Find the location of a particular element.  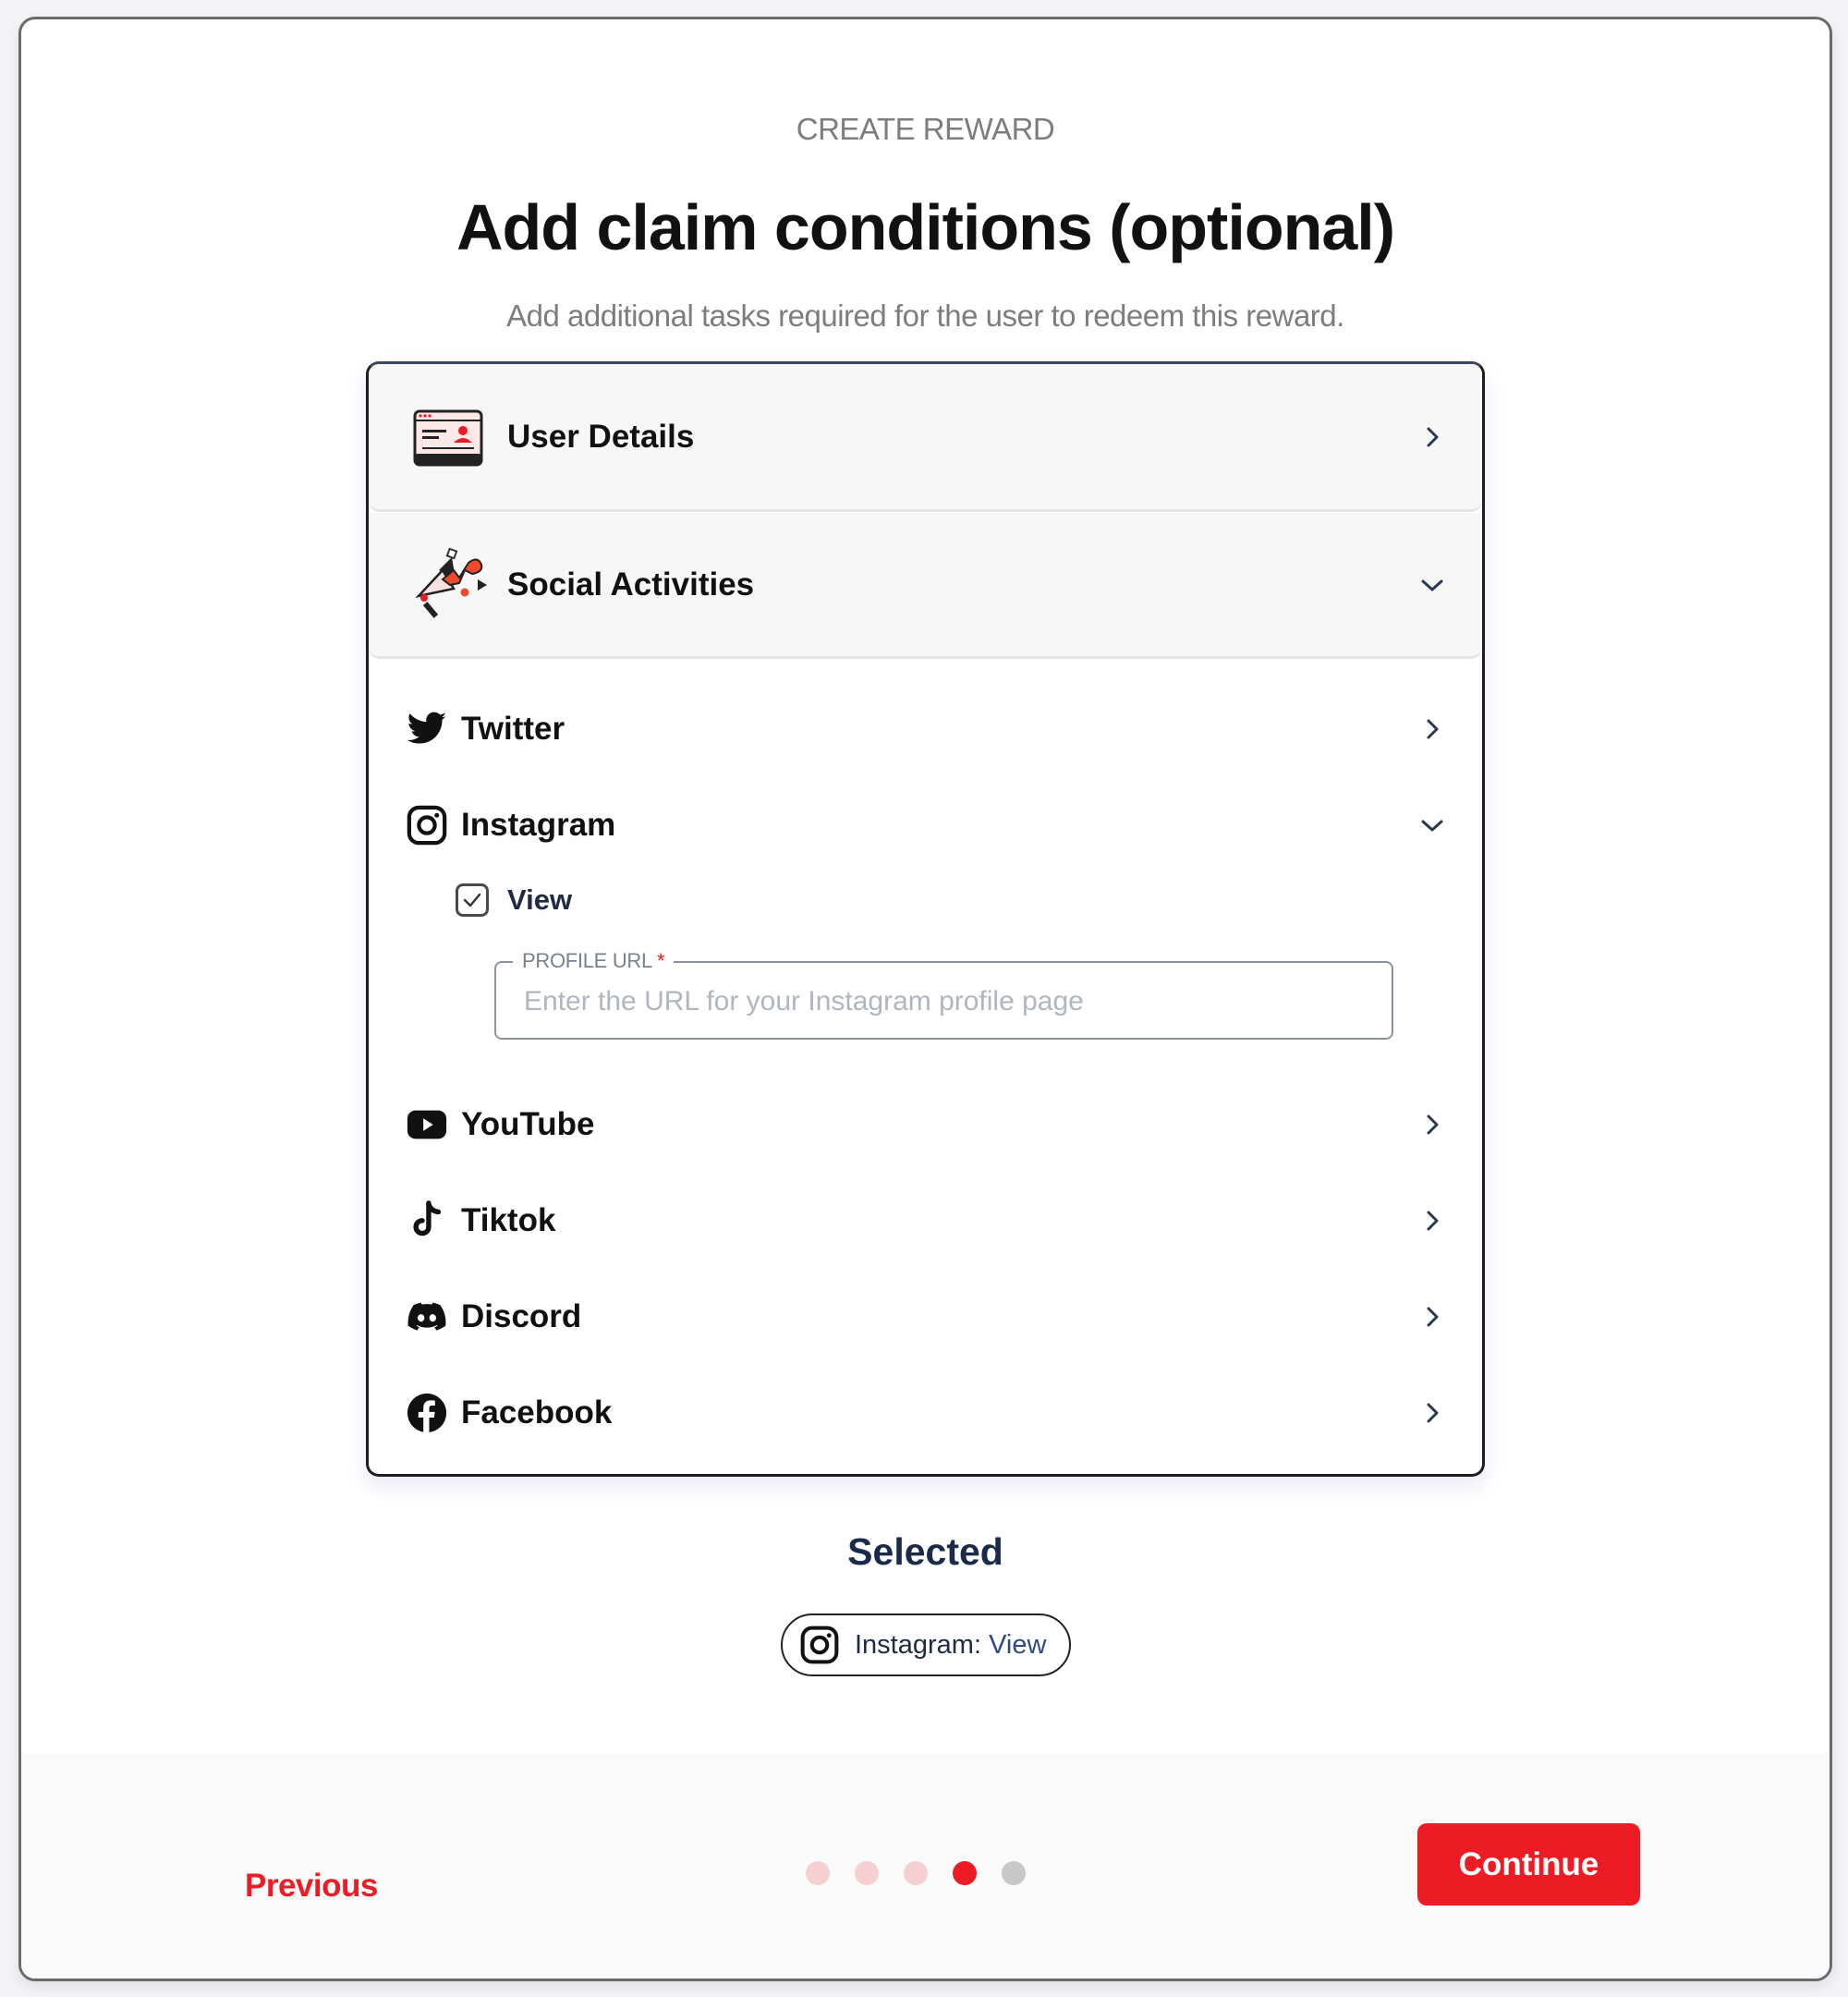

social-item-discord: Discord is located at coordinates (926, 1317).